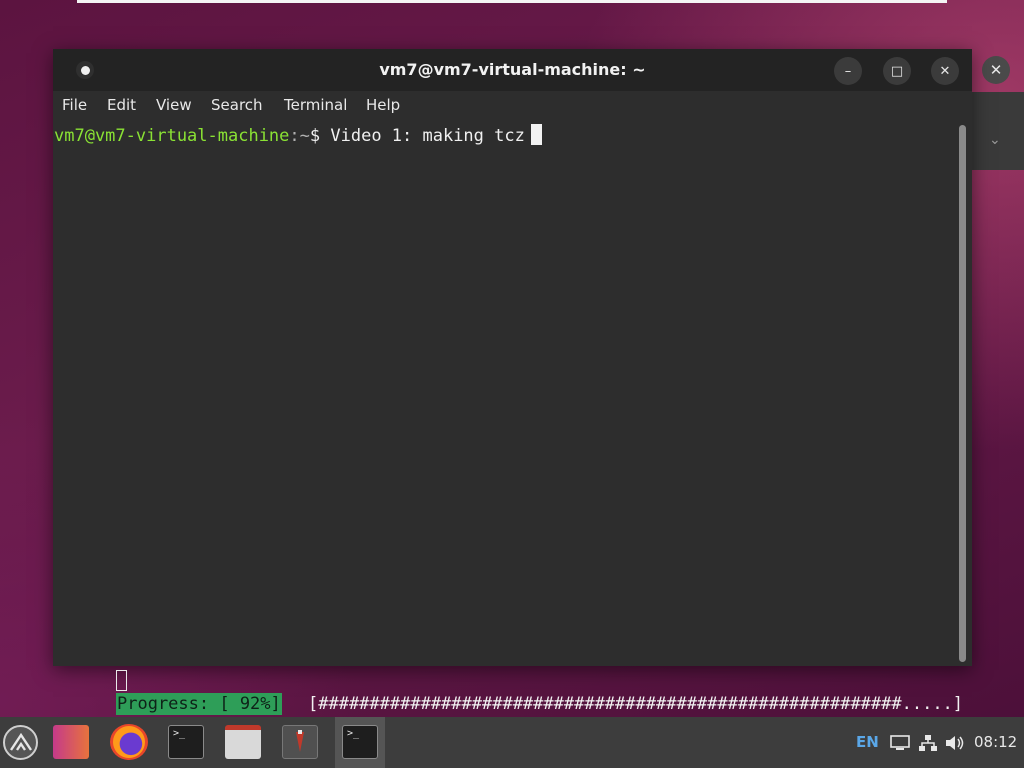 The width and height of the screenshot is (1024, 768). Describe the element at coordinates (897, 71) in the screenshot. I see `maximize-button: □` at that location.